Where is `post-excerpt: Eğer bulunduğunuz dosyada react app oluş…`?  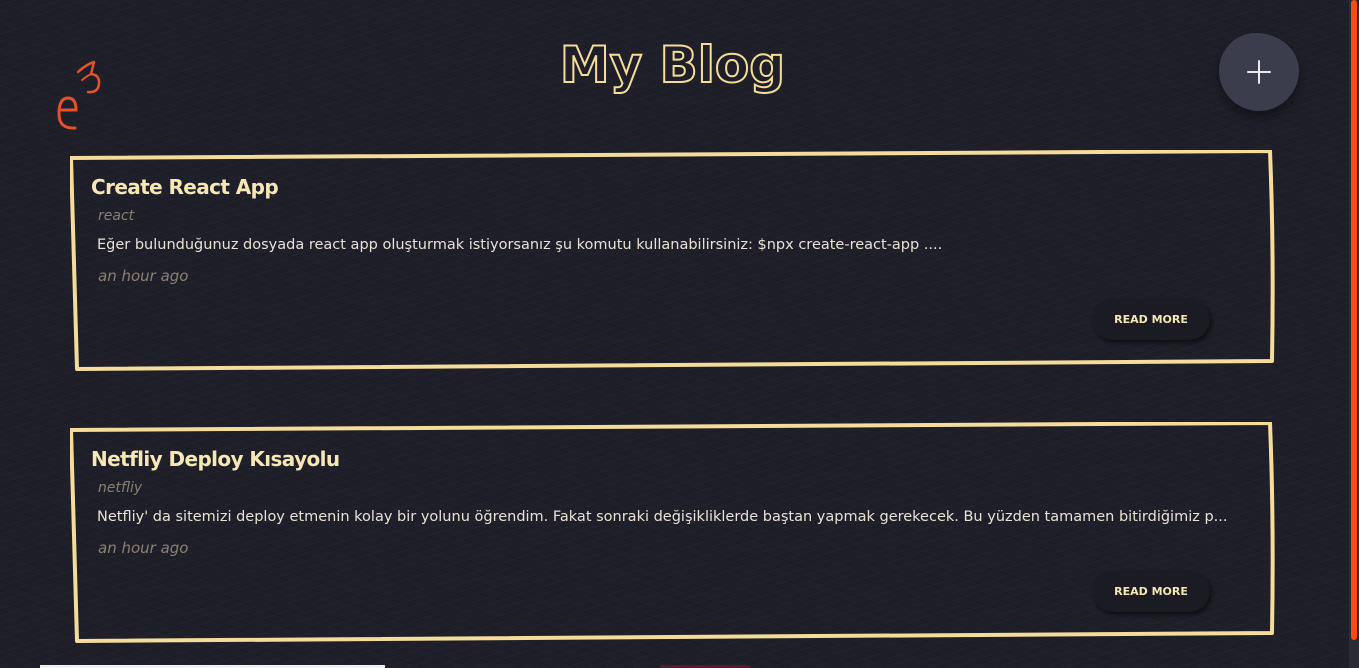
post-excerpt: Eğer bulunduğunuz dosyada react app oluş… is located at coordinates (520, 245).